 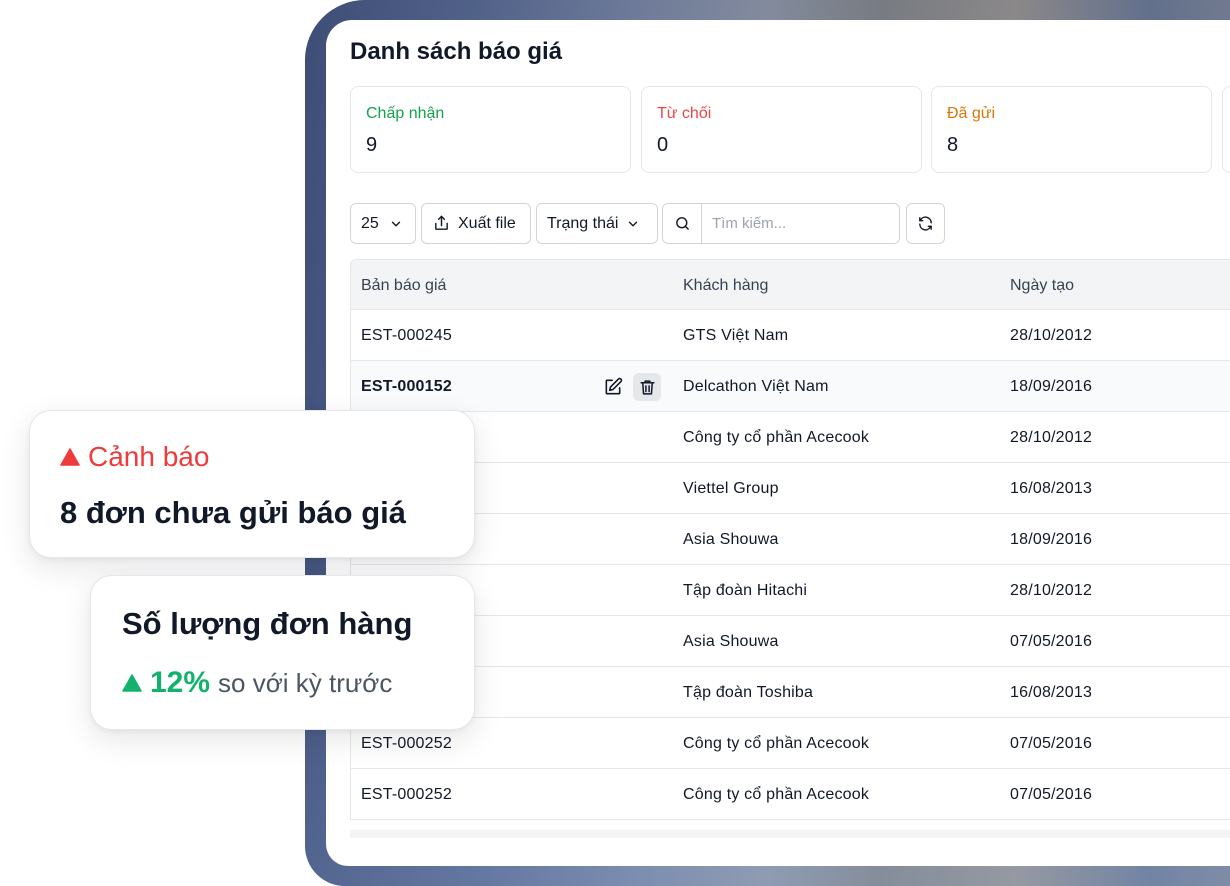 What do you see at coordinates (790, 539) in the screenshot?
I see `table-row: Asia Shouwa 18/09/2016` at bounding box center [790, 539].